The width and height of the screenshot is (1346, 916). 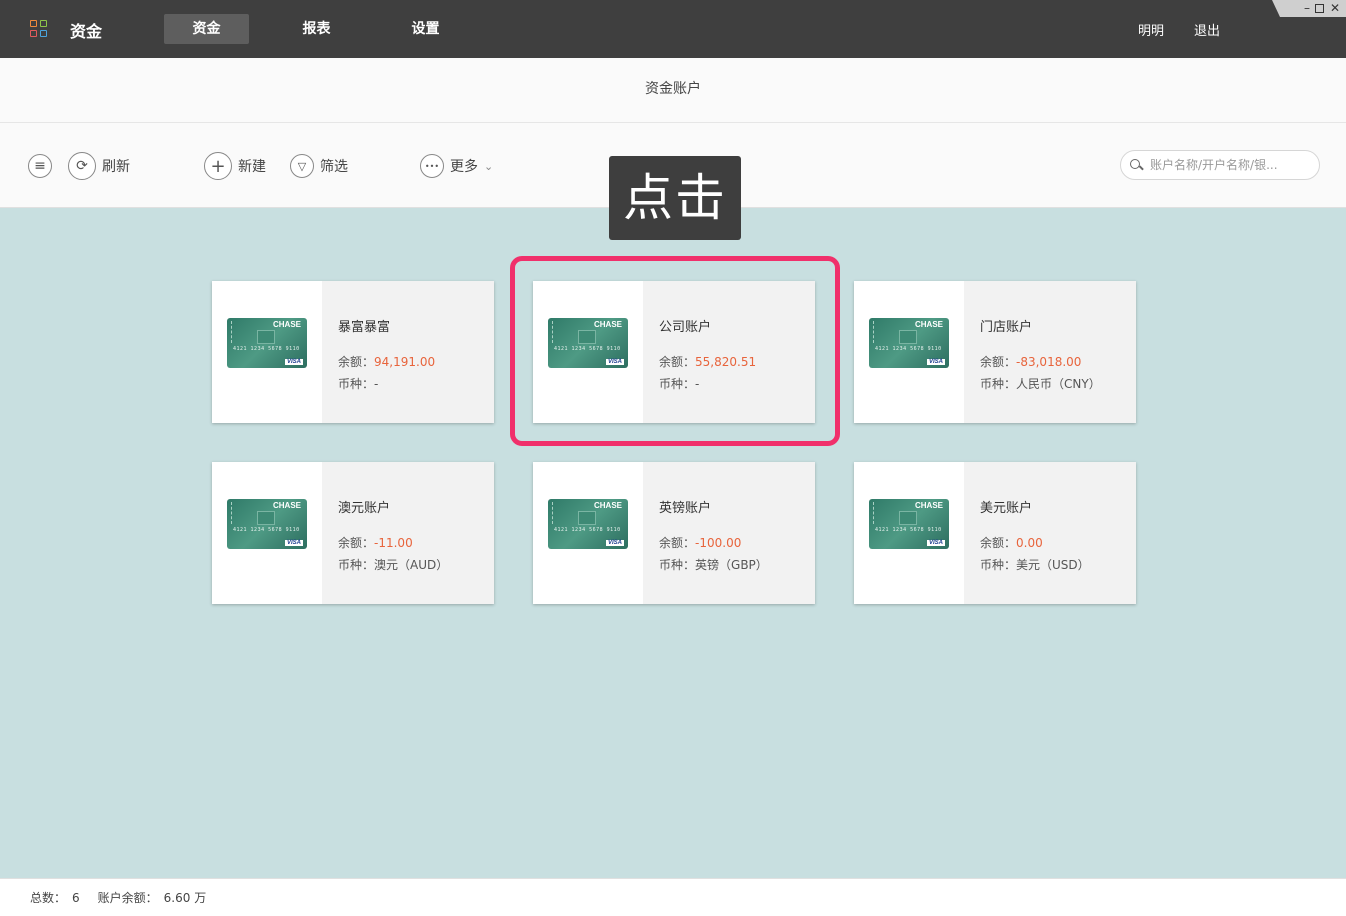 I want to click on new-label: 新建, so click(x=252, y=167).